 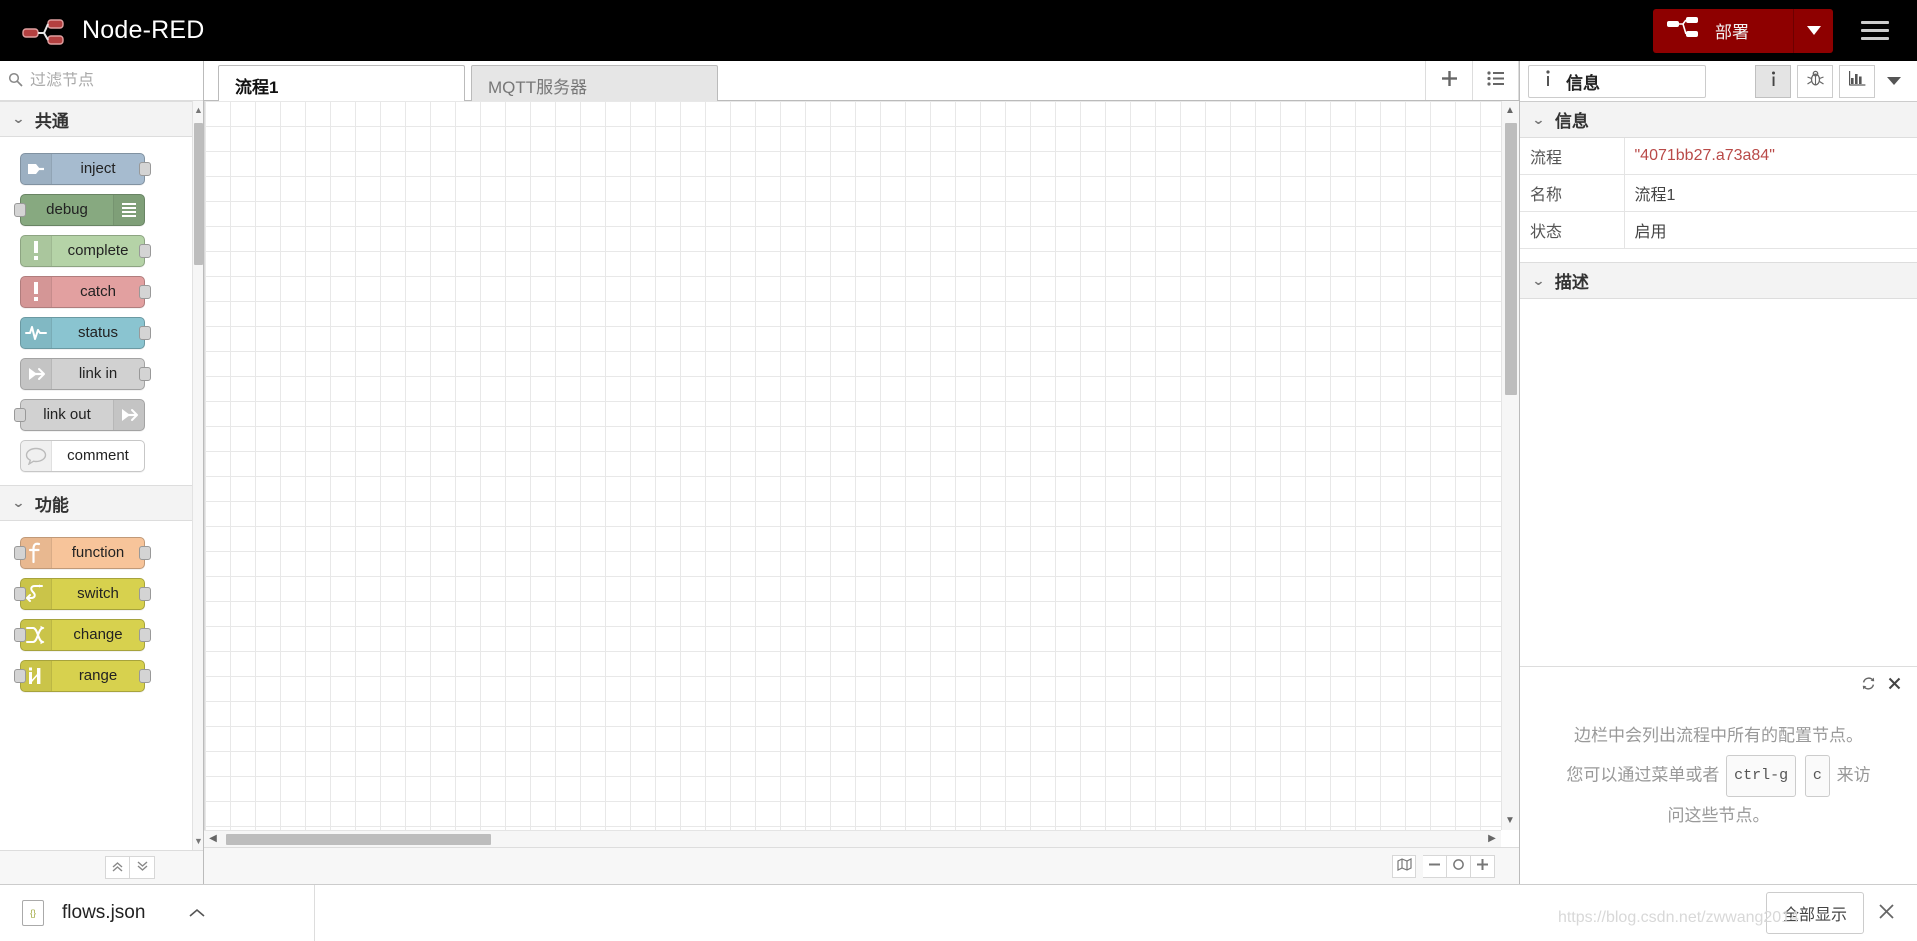 I want to click on close-downloads-bar-button, so click(x=1886, y=913).